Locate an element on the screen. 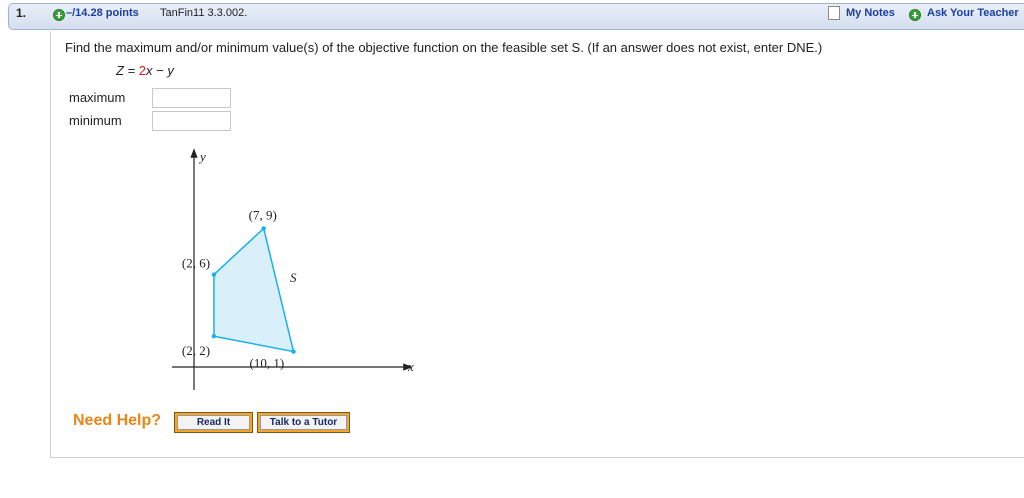  objective-rest: x − y is located at coordinates (160, 70).